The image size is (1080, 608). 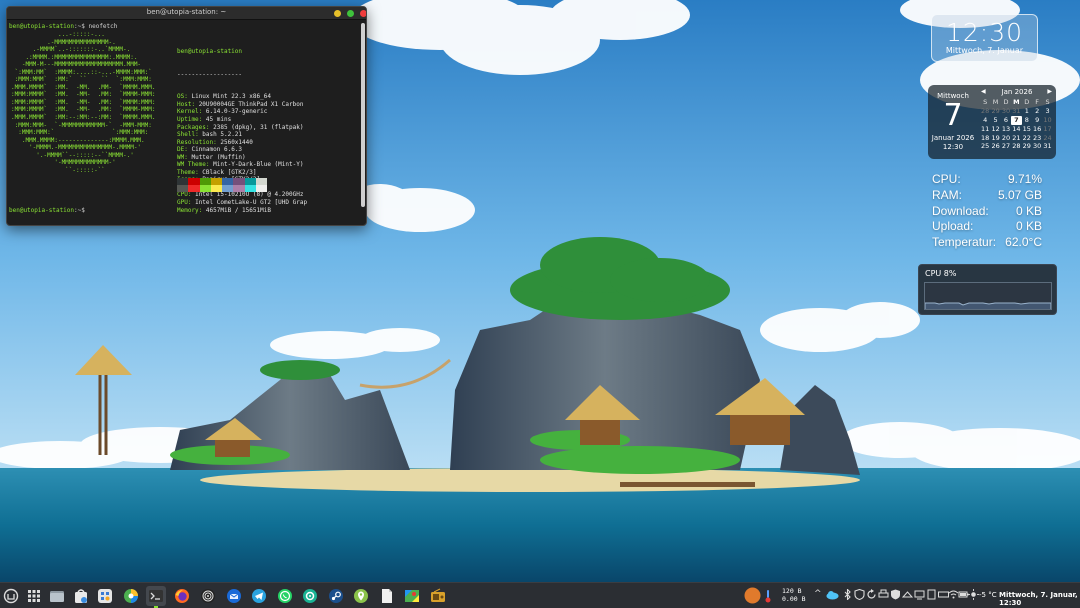 What do you see at coordinates (186, 13) in the screenshot?
I see `terminal-titlebar: ben@utopia-station: ~` at bounding box center [186, 13].